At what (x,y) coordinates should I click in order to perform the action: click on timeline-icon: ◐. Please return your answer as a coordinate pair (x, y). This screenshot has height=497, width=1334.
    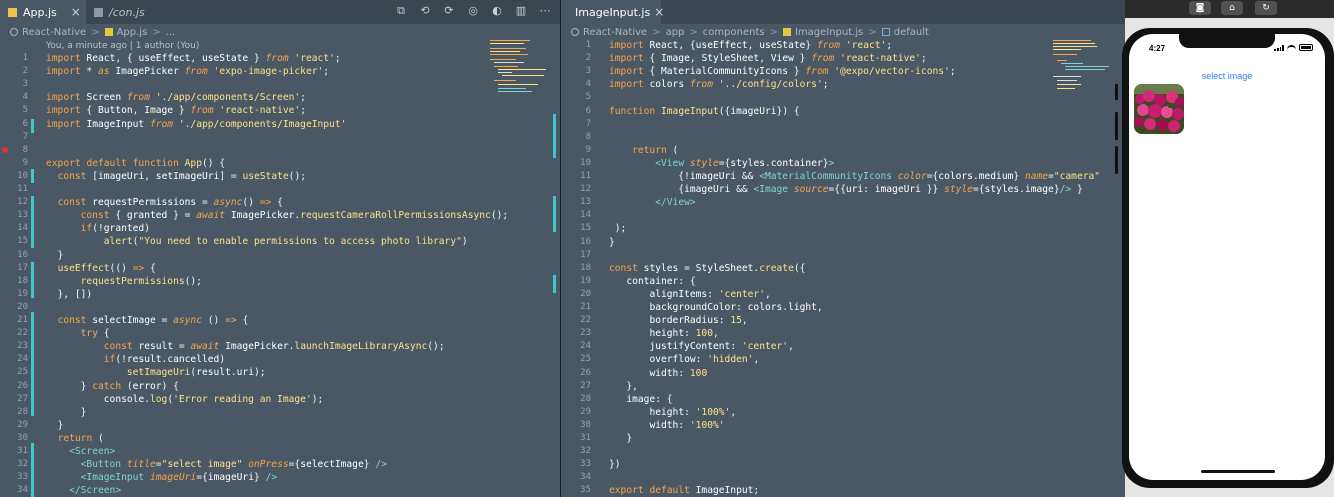
    Looking at the image, I should click on (497, 11).